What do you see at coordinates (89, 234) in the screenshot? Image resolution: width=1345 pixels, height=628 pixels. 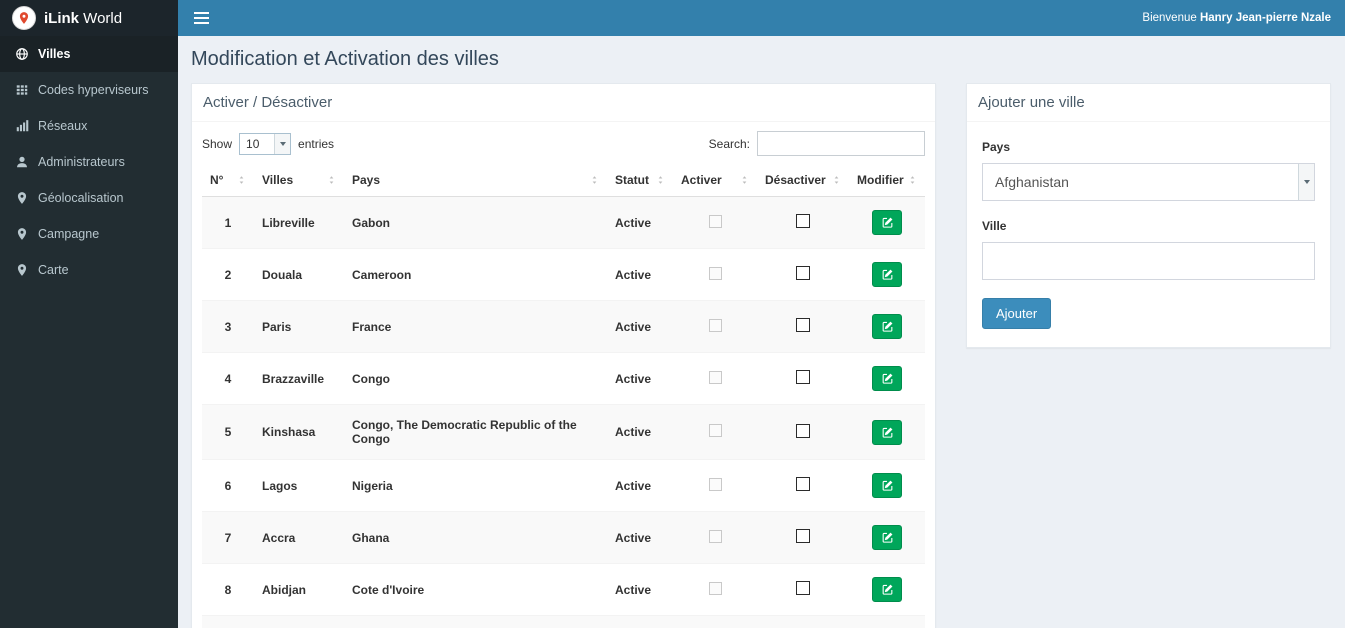 I see `sidebar-item-campagne: Campagne` at bounding box center [89, 234].